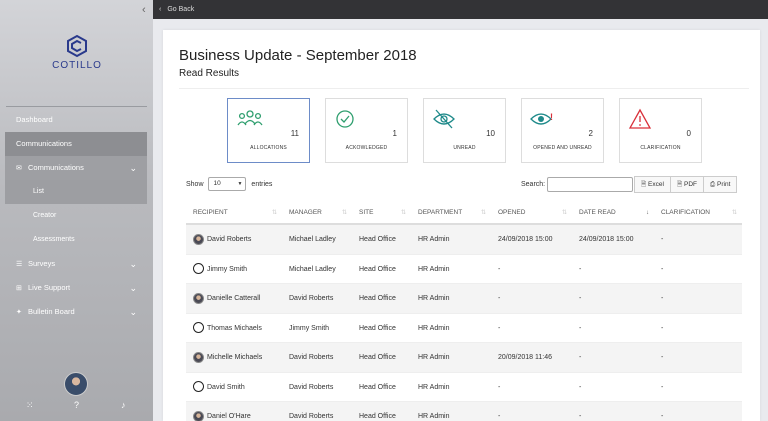 The width and height of the screenshot is (768, 421). Describe the element at coordinates (250, 119) in the screenshot. I see `users-icon` at that location.